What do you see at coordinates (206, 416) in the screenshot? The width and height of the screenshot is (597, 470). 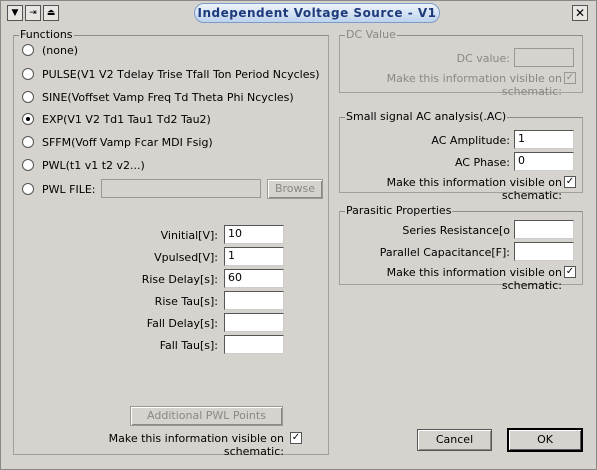 I see `additional-pwl-points-button: Additional PWL Points` at bounding box center [206, 416].